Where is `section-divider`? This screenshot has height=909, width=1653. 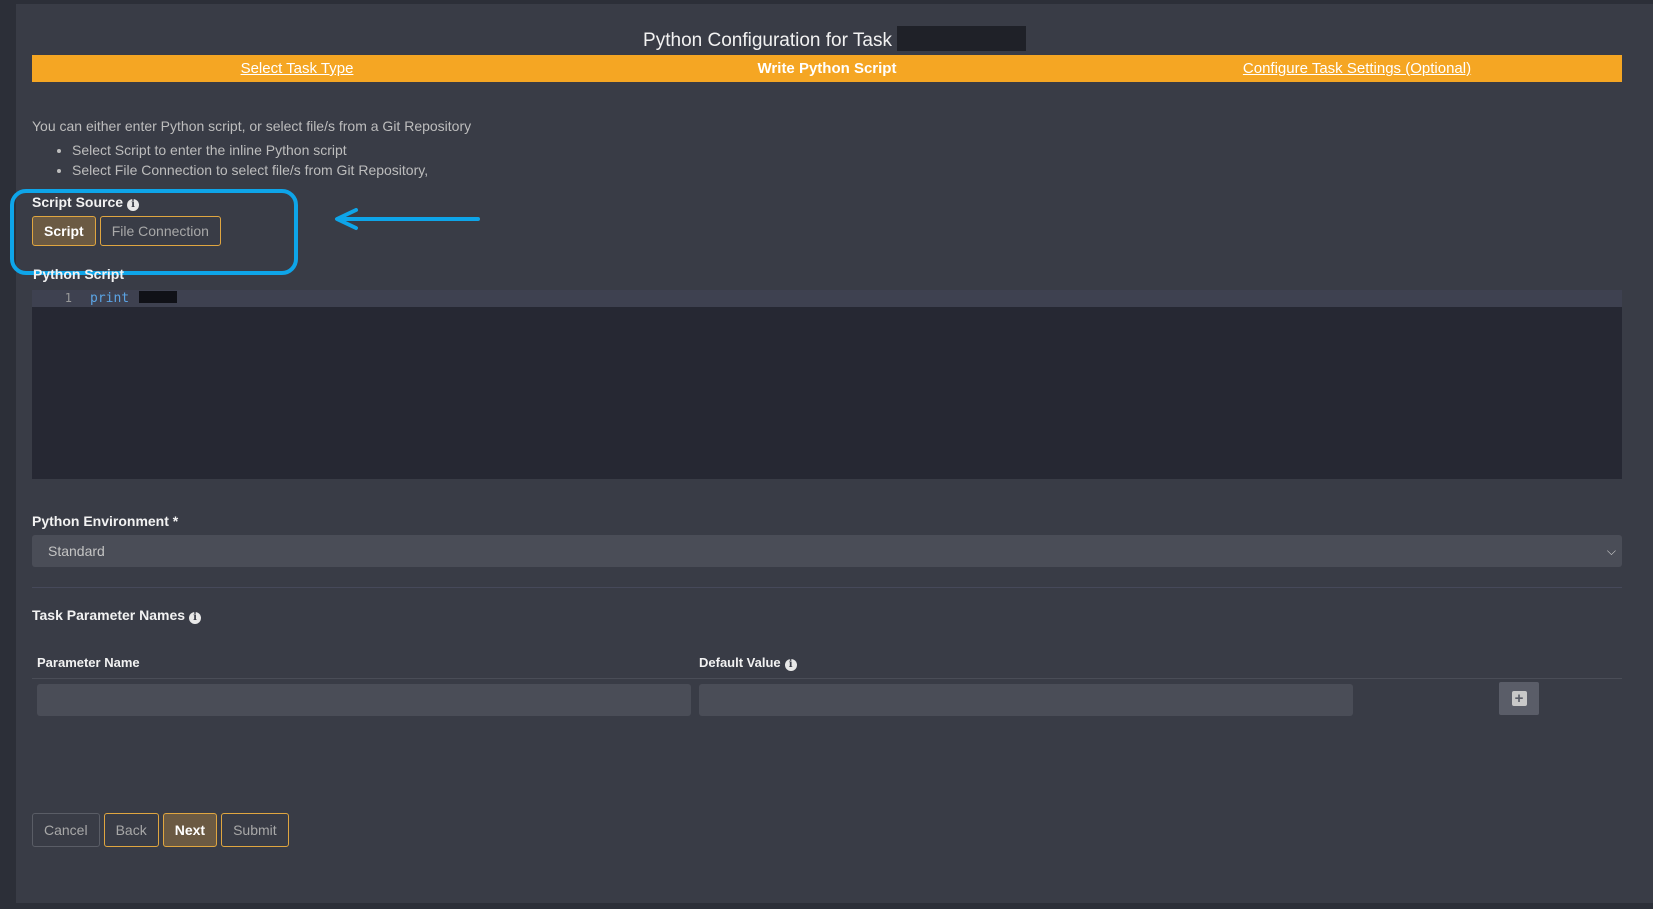
section-divider is located at coordinates (827, 587).